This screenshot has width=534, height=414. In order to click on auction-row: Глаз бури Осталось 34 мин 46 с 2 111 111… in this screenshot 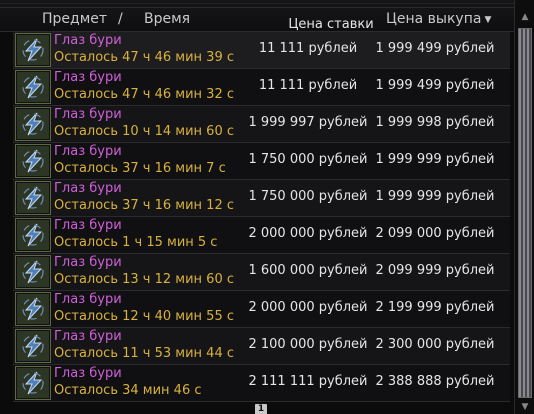, I will do `click(261, 383)`.